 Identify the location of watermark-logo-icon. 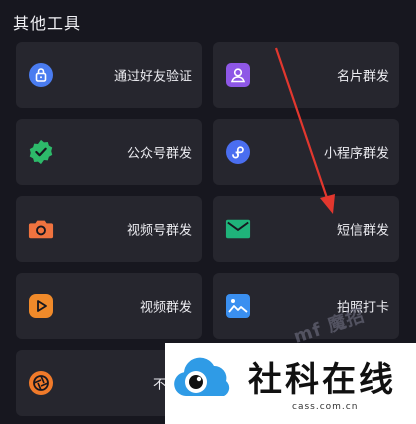
(204, 378).